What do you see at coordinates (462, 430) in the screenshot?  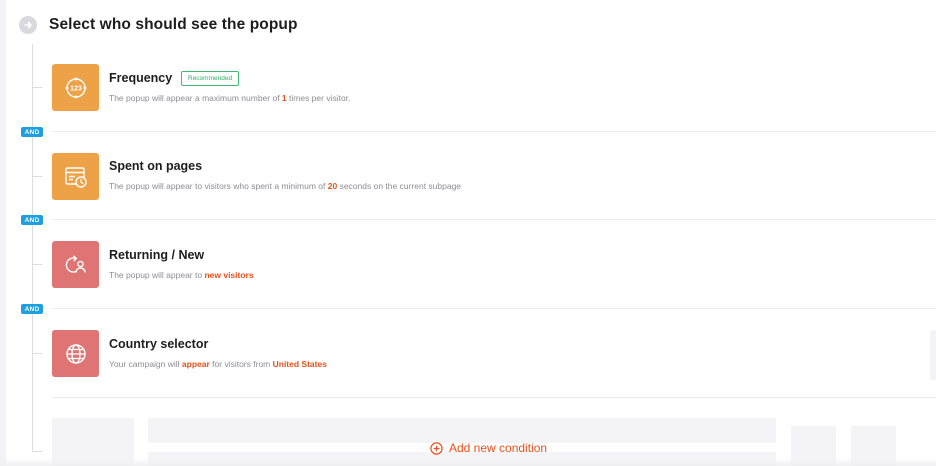 I see `placeholder-block` at bounding box center [462, 430].